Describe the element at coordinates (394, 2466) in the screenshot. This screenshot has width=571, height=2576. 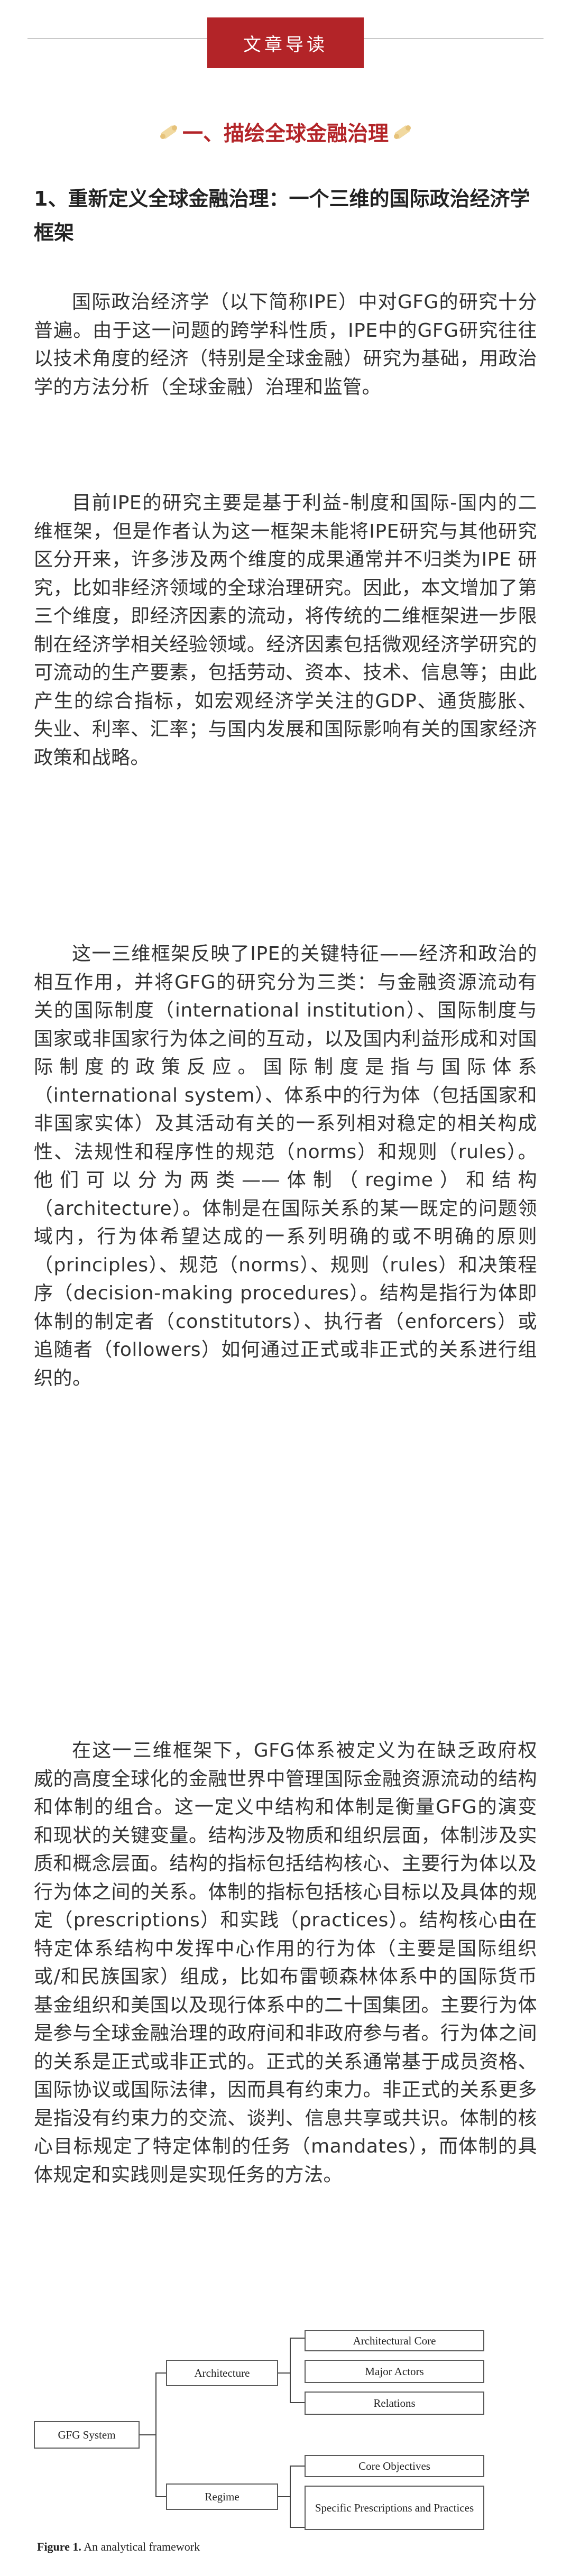
I see `core-objectives-box: Core Objectives` at that location.